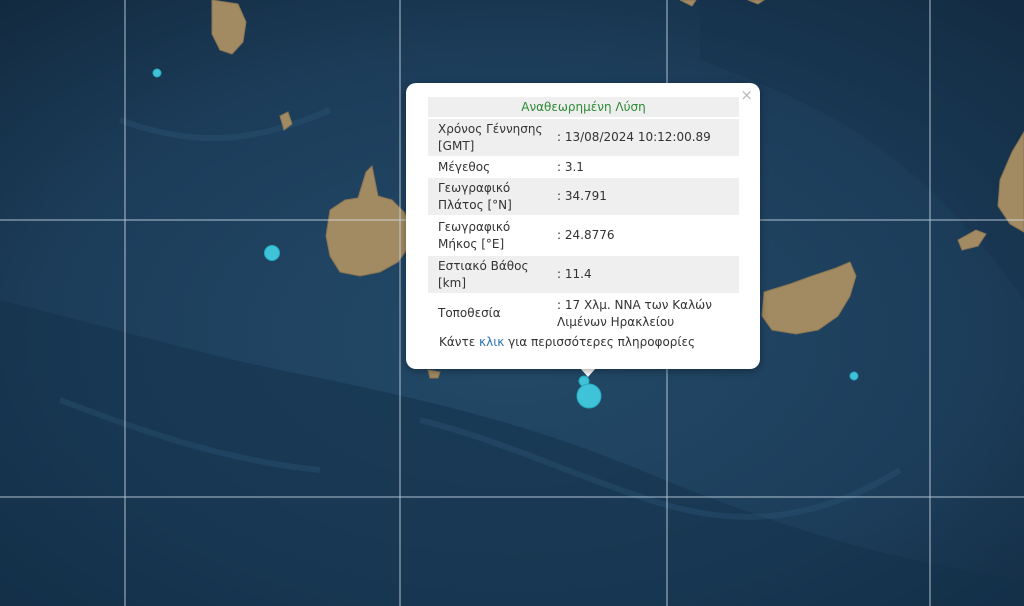  I want to click on close-icon: ×, so click(746, 95).